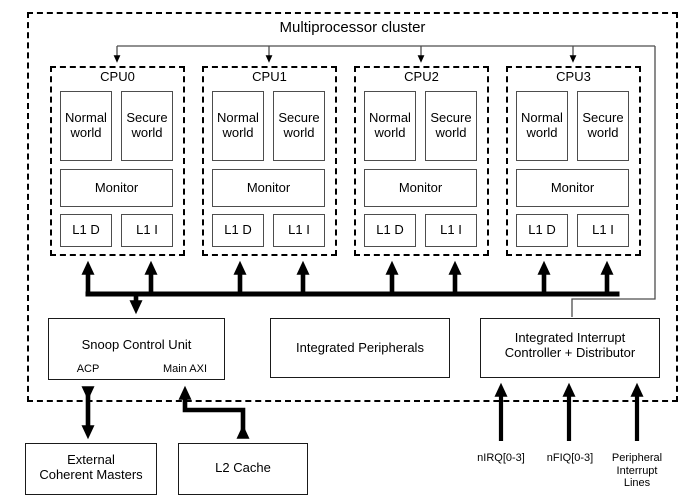  What do you see at coordinates (390, 126) in the screenshot?
I see `normal-world-box-cpu2: Normal world` at bounding box center [390, 126].